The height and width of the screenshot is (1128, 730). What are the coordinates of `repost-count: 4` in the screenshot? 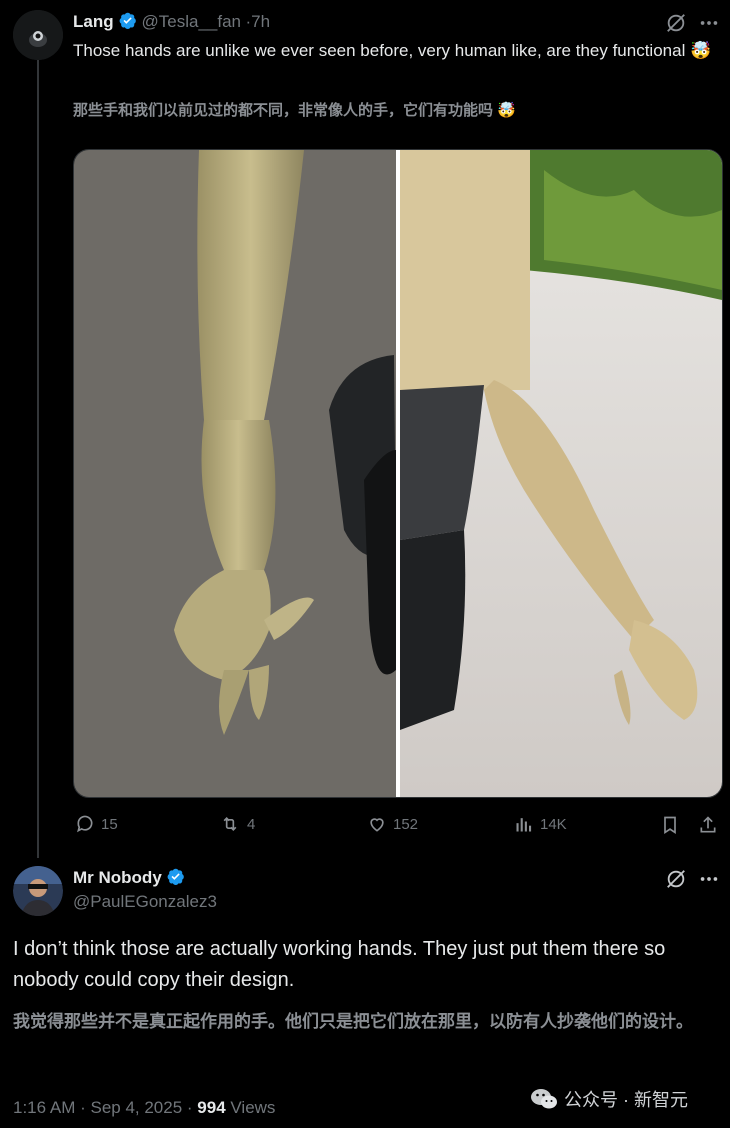 It's located at (251, 824).